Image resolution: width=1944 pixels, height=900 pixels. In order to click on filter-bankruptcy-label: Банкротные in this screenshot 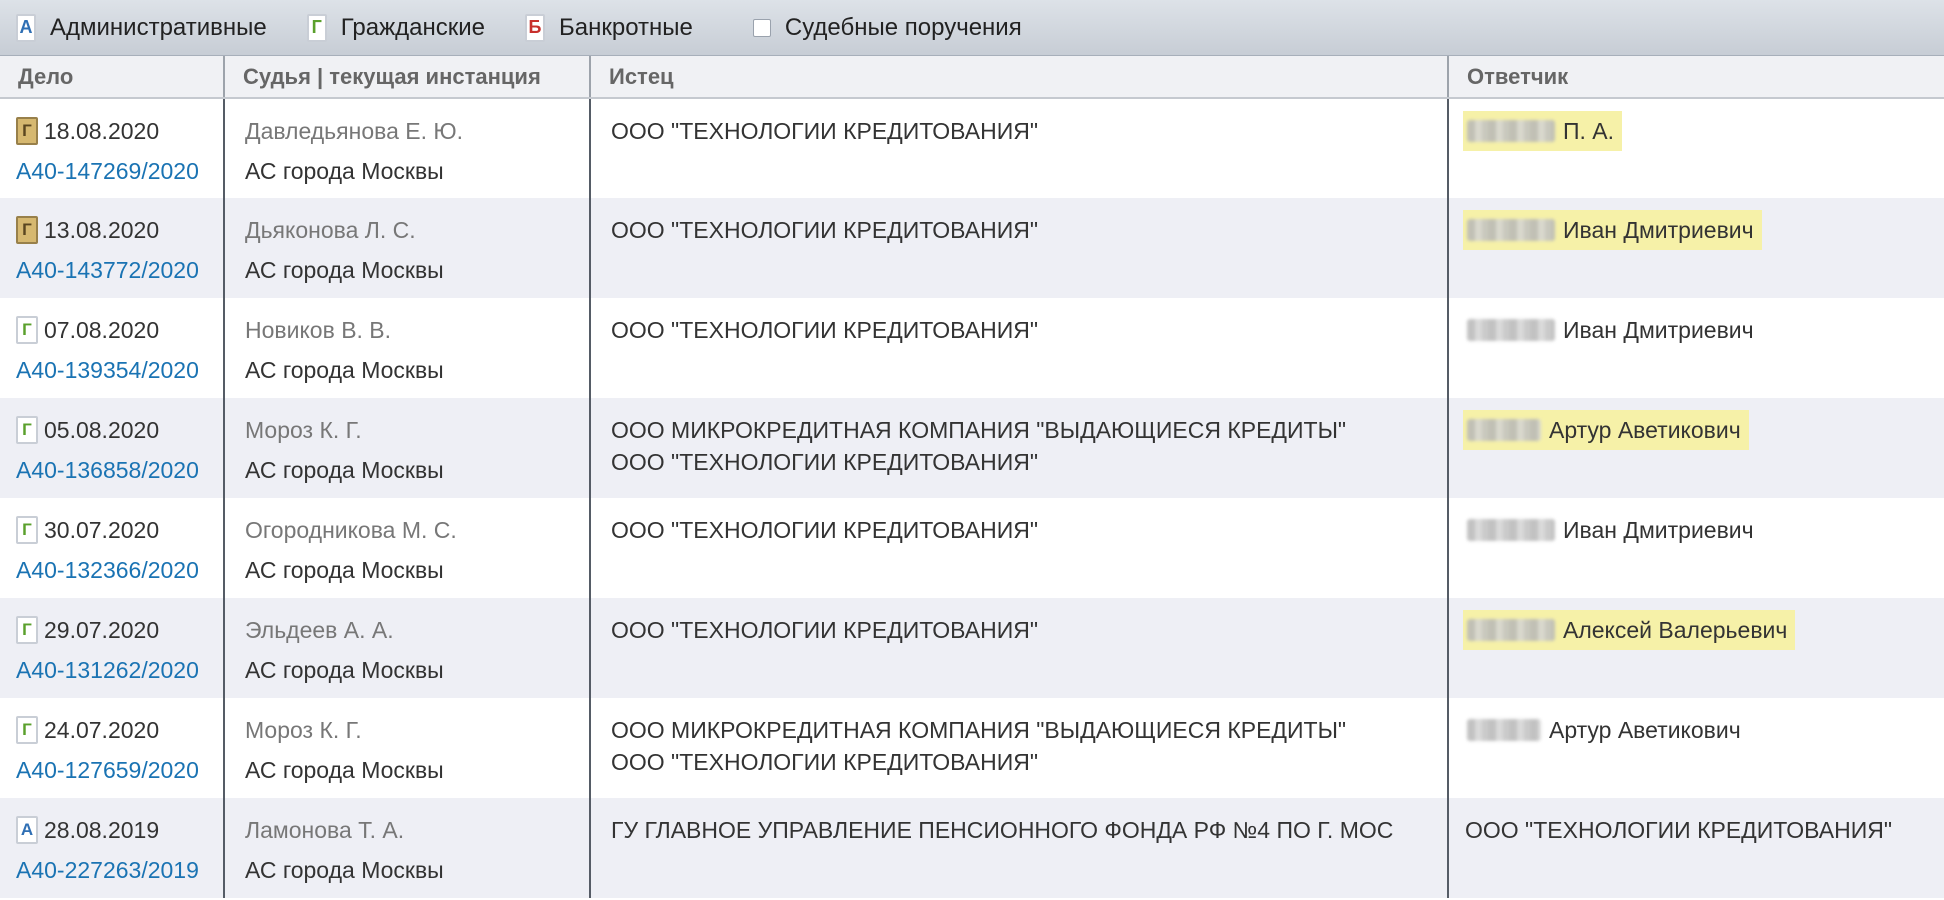, I will do `click(626, 27)`.